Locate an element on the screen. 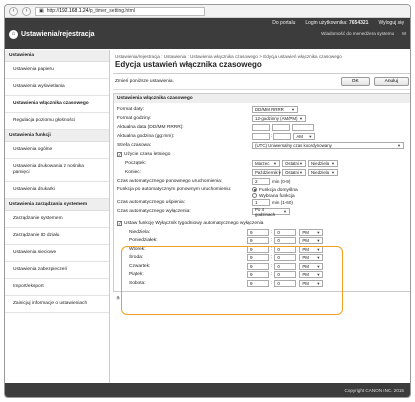 The width and height of the screenshot is (415, 402). home-icon: ⌂ is located at coordinates (13, 34).